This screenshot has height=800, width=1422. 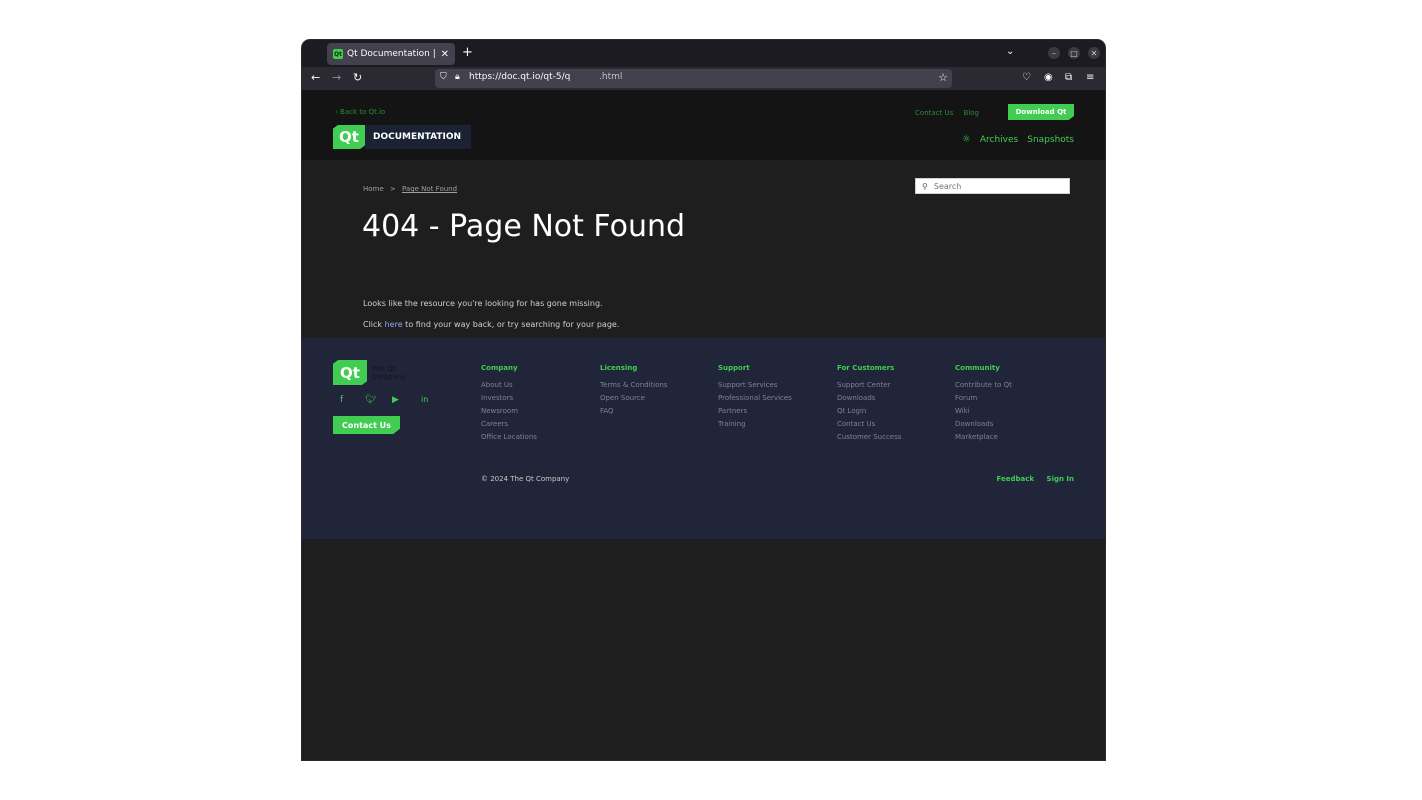 What do you see at coordinates (525, 479) in the screenshot?
I see `copyright: © 2024 The Qt Company` at bounding box center [525, 479].